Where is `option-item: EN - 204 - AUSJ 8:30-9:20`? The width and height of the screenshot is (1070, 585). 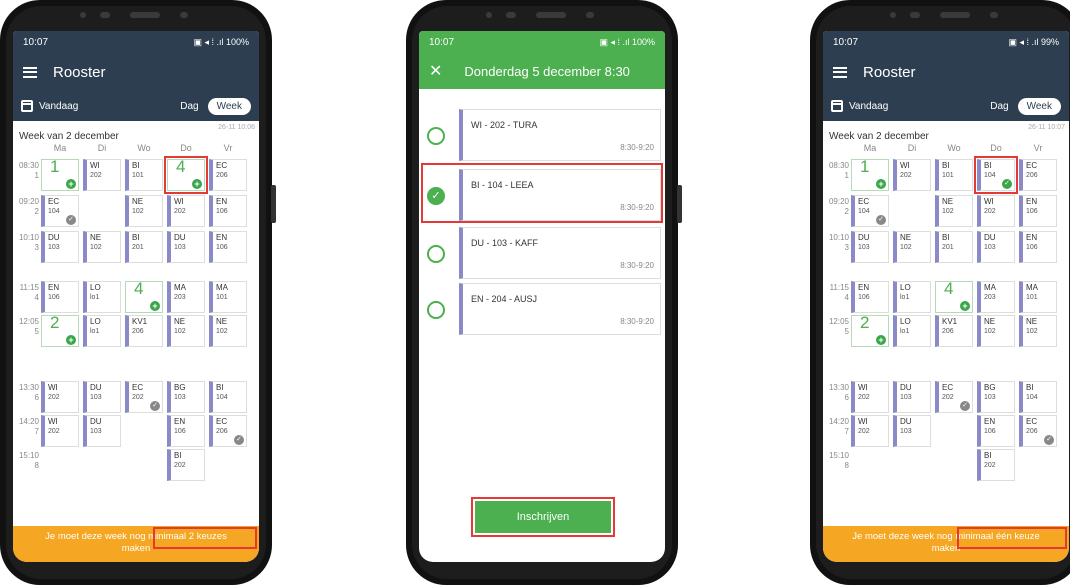 option-item: EN - 204 - AUSJ 8:30-9:20 is located at coordinates (542, 311).